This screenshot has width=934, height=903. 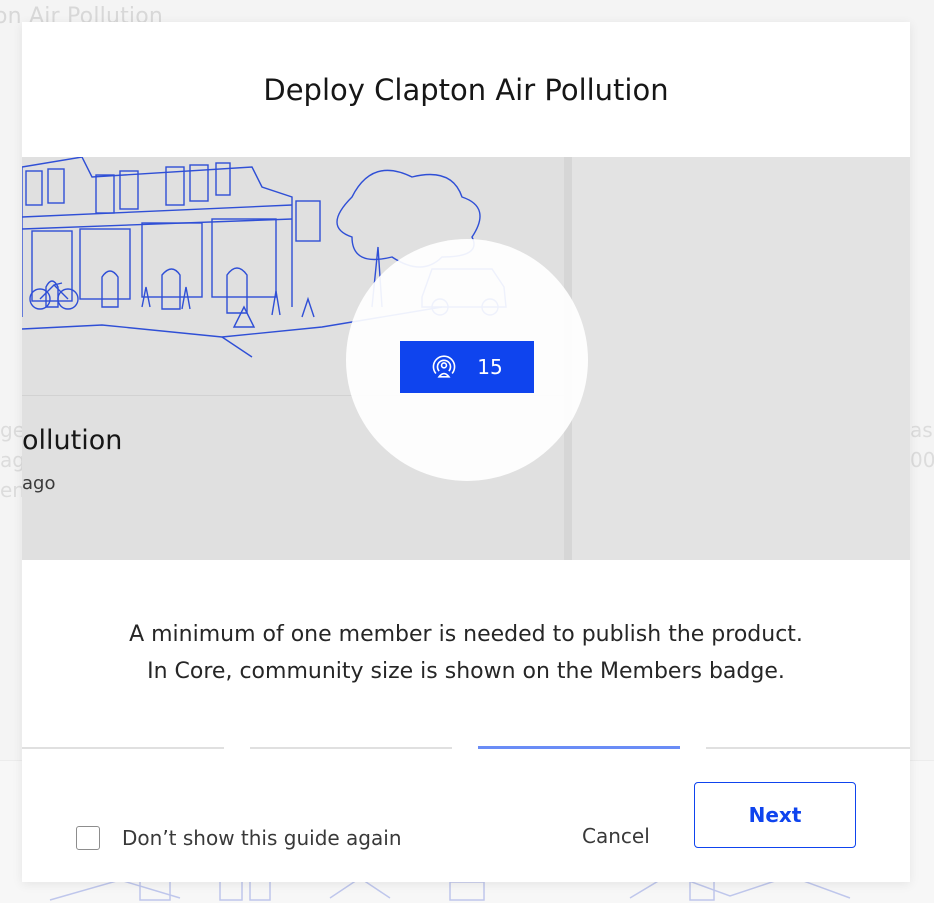 I want to click on members-badge: 15, so click(x=467, y=367).